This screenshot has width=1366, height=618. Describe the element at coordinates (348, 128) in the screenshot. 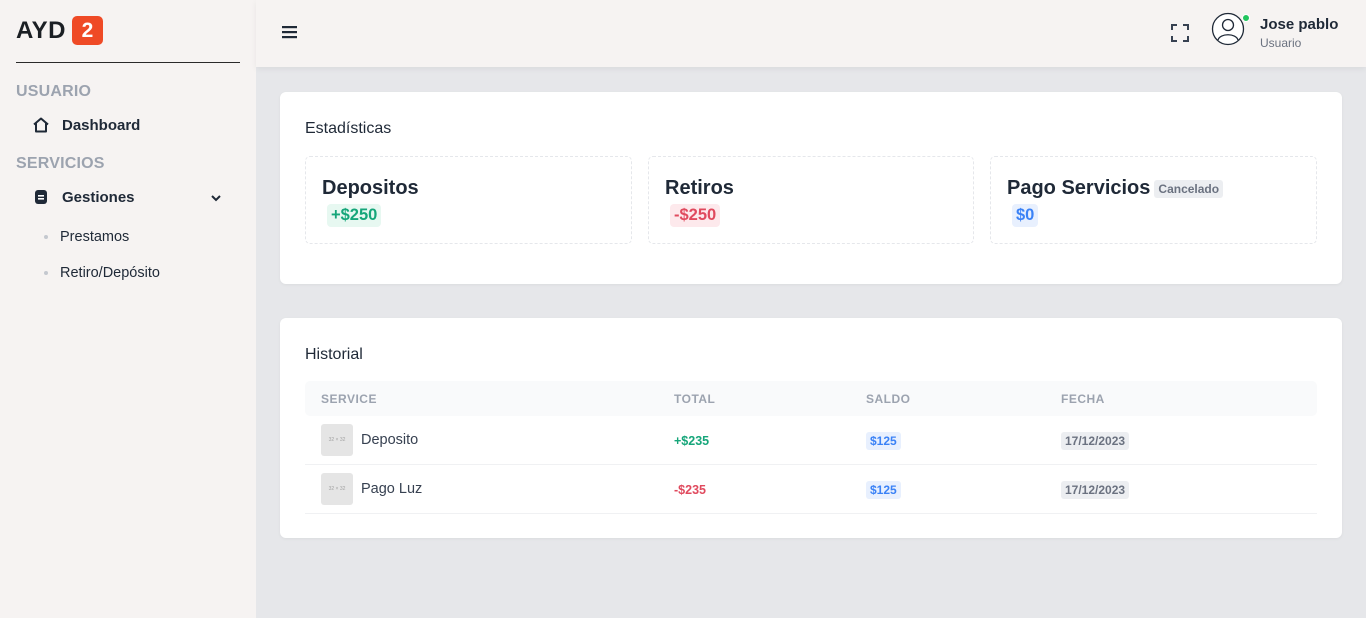

I see `stats-title: Estadísticas` at that location.